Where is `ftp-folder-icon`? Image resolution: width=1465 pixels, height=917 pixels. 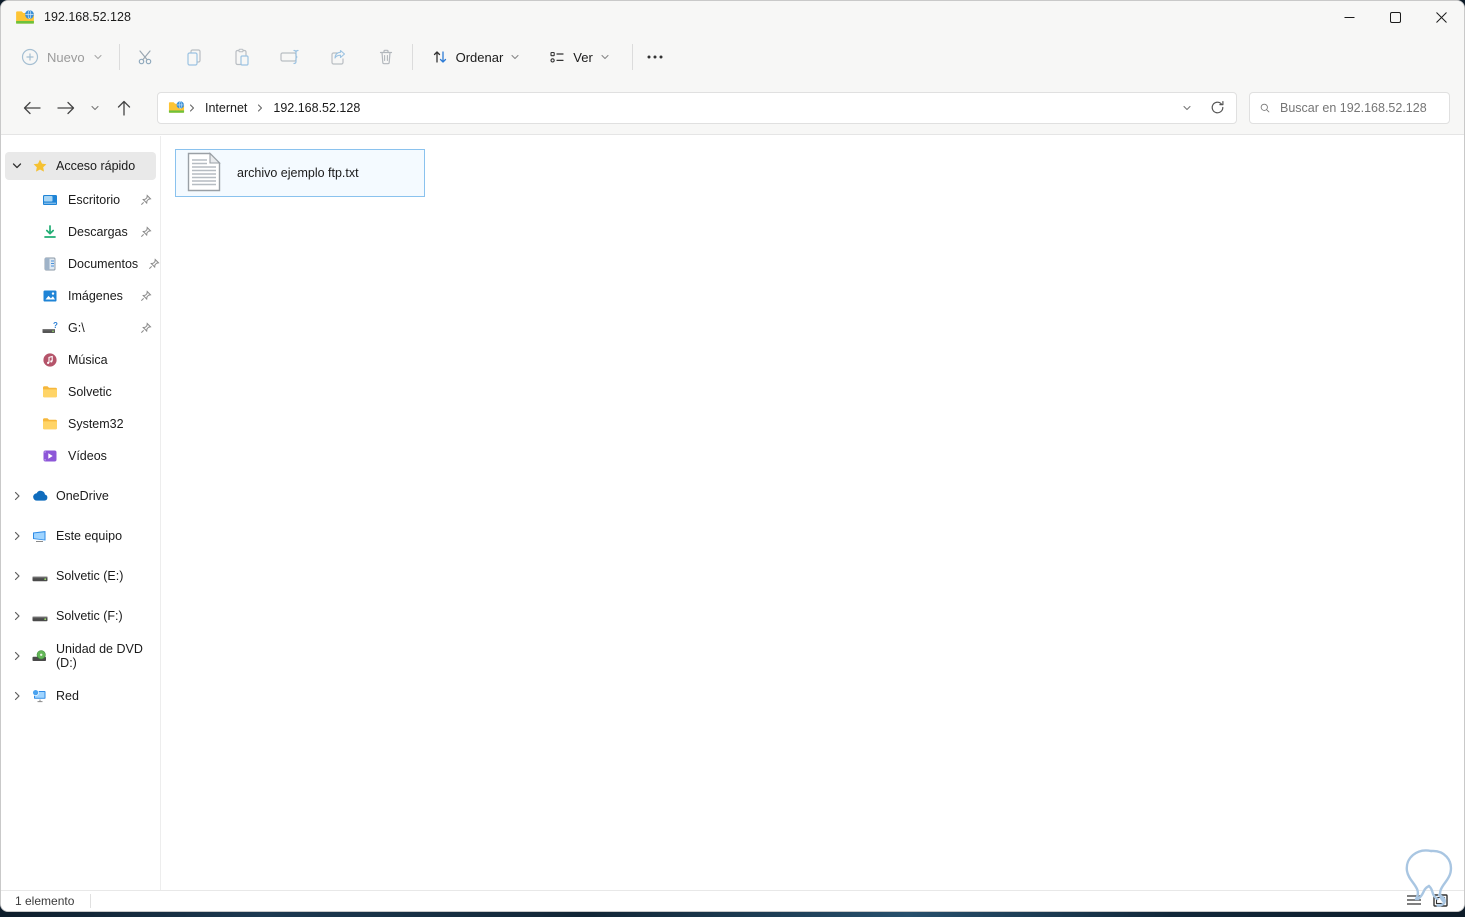 ftp-folder-icon is located at coordinates (176, 107).